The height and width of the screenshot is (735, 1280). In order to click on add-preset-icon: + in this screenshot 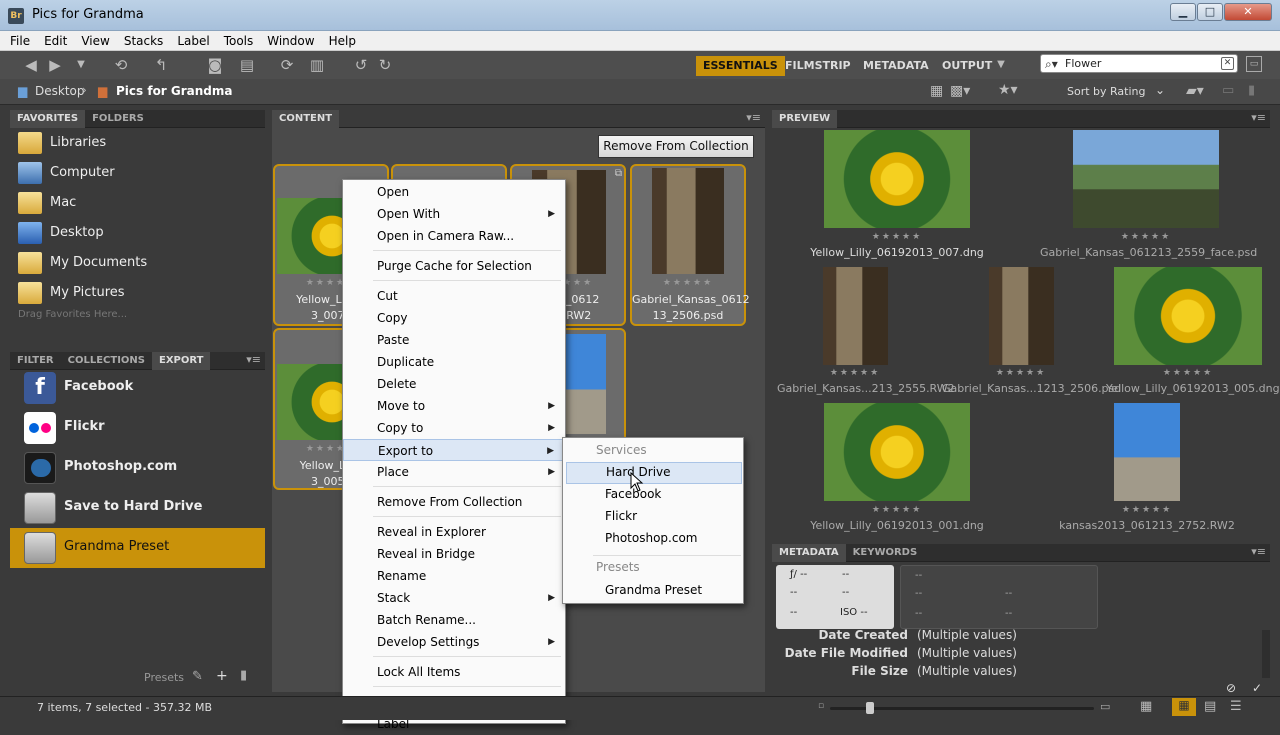, I will do `click(222, 676)`.